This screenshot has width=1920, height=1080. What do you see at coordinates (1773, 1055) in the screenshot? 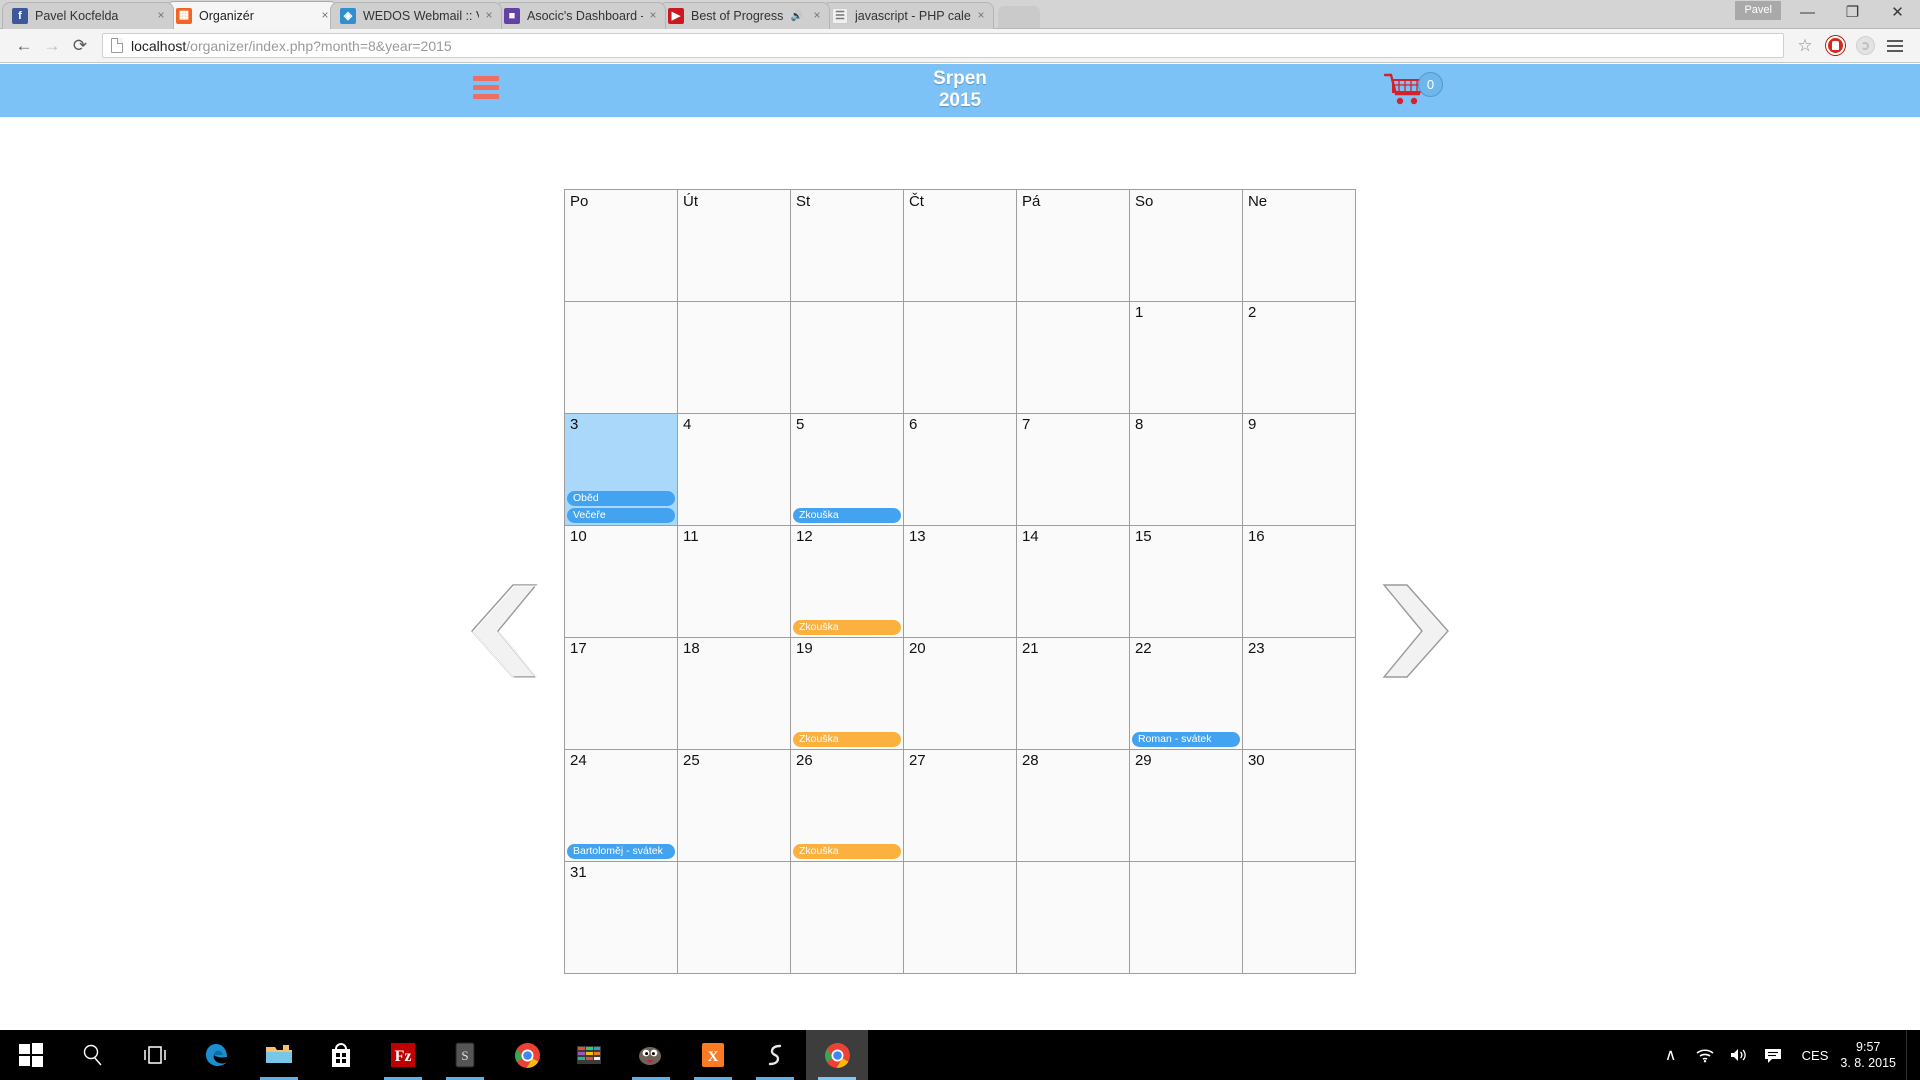
I see `notification-icon` at bounding box center [1773, 1055].